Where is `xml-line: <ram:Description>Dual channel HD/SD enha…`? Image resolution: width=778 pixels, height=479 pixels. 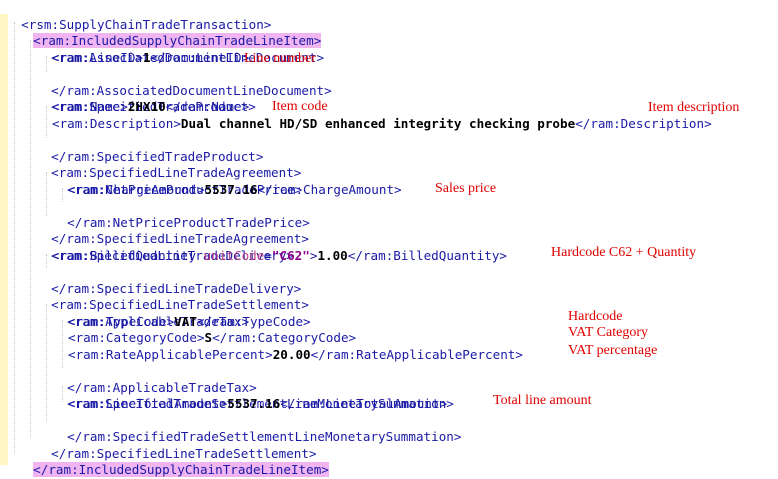
xml-line: <ram:Description>Dual channel HD/SD enha… is located at coordinates (382, 124).